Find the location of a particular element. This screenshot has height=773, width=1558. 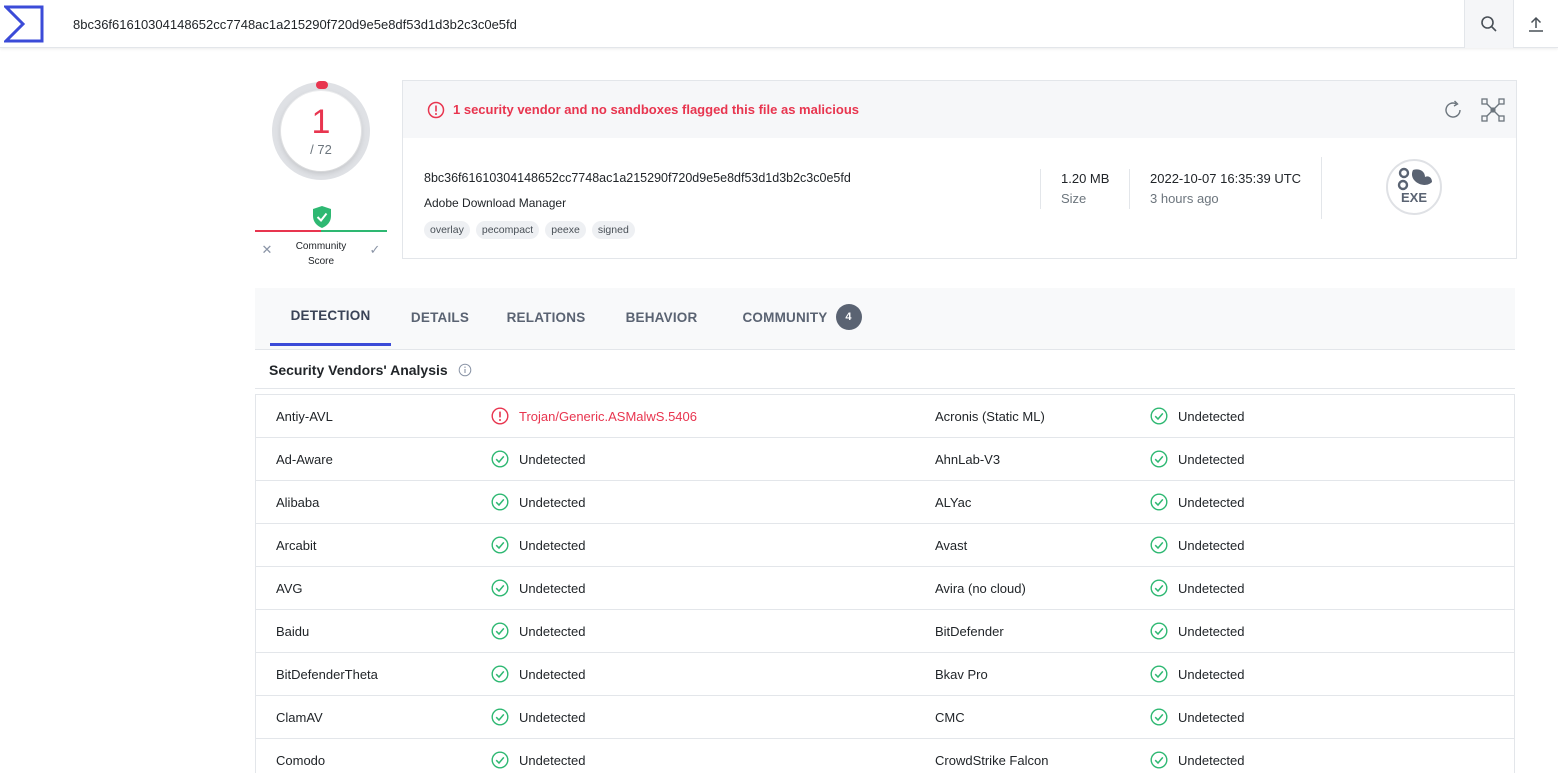

search-input is located at coordinates (755, 24).